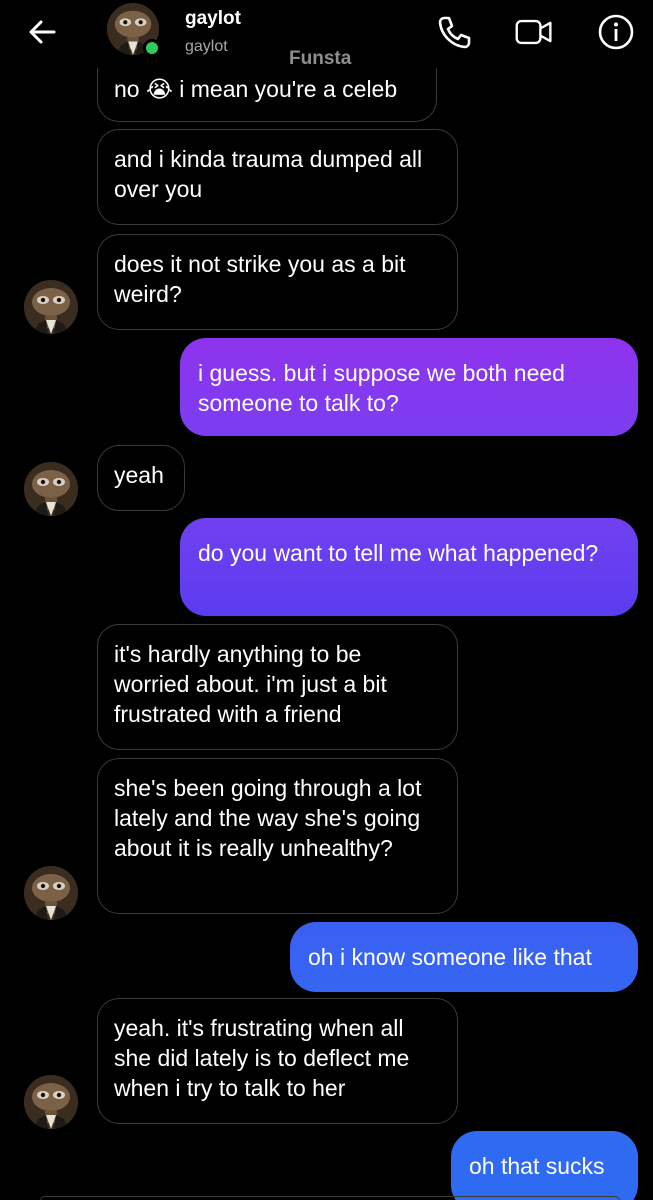  Describe the element at coordinates (256, 89) in the screenshot. I see `message-text: no 😭 i mean you're a celeb` at that location.